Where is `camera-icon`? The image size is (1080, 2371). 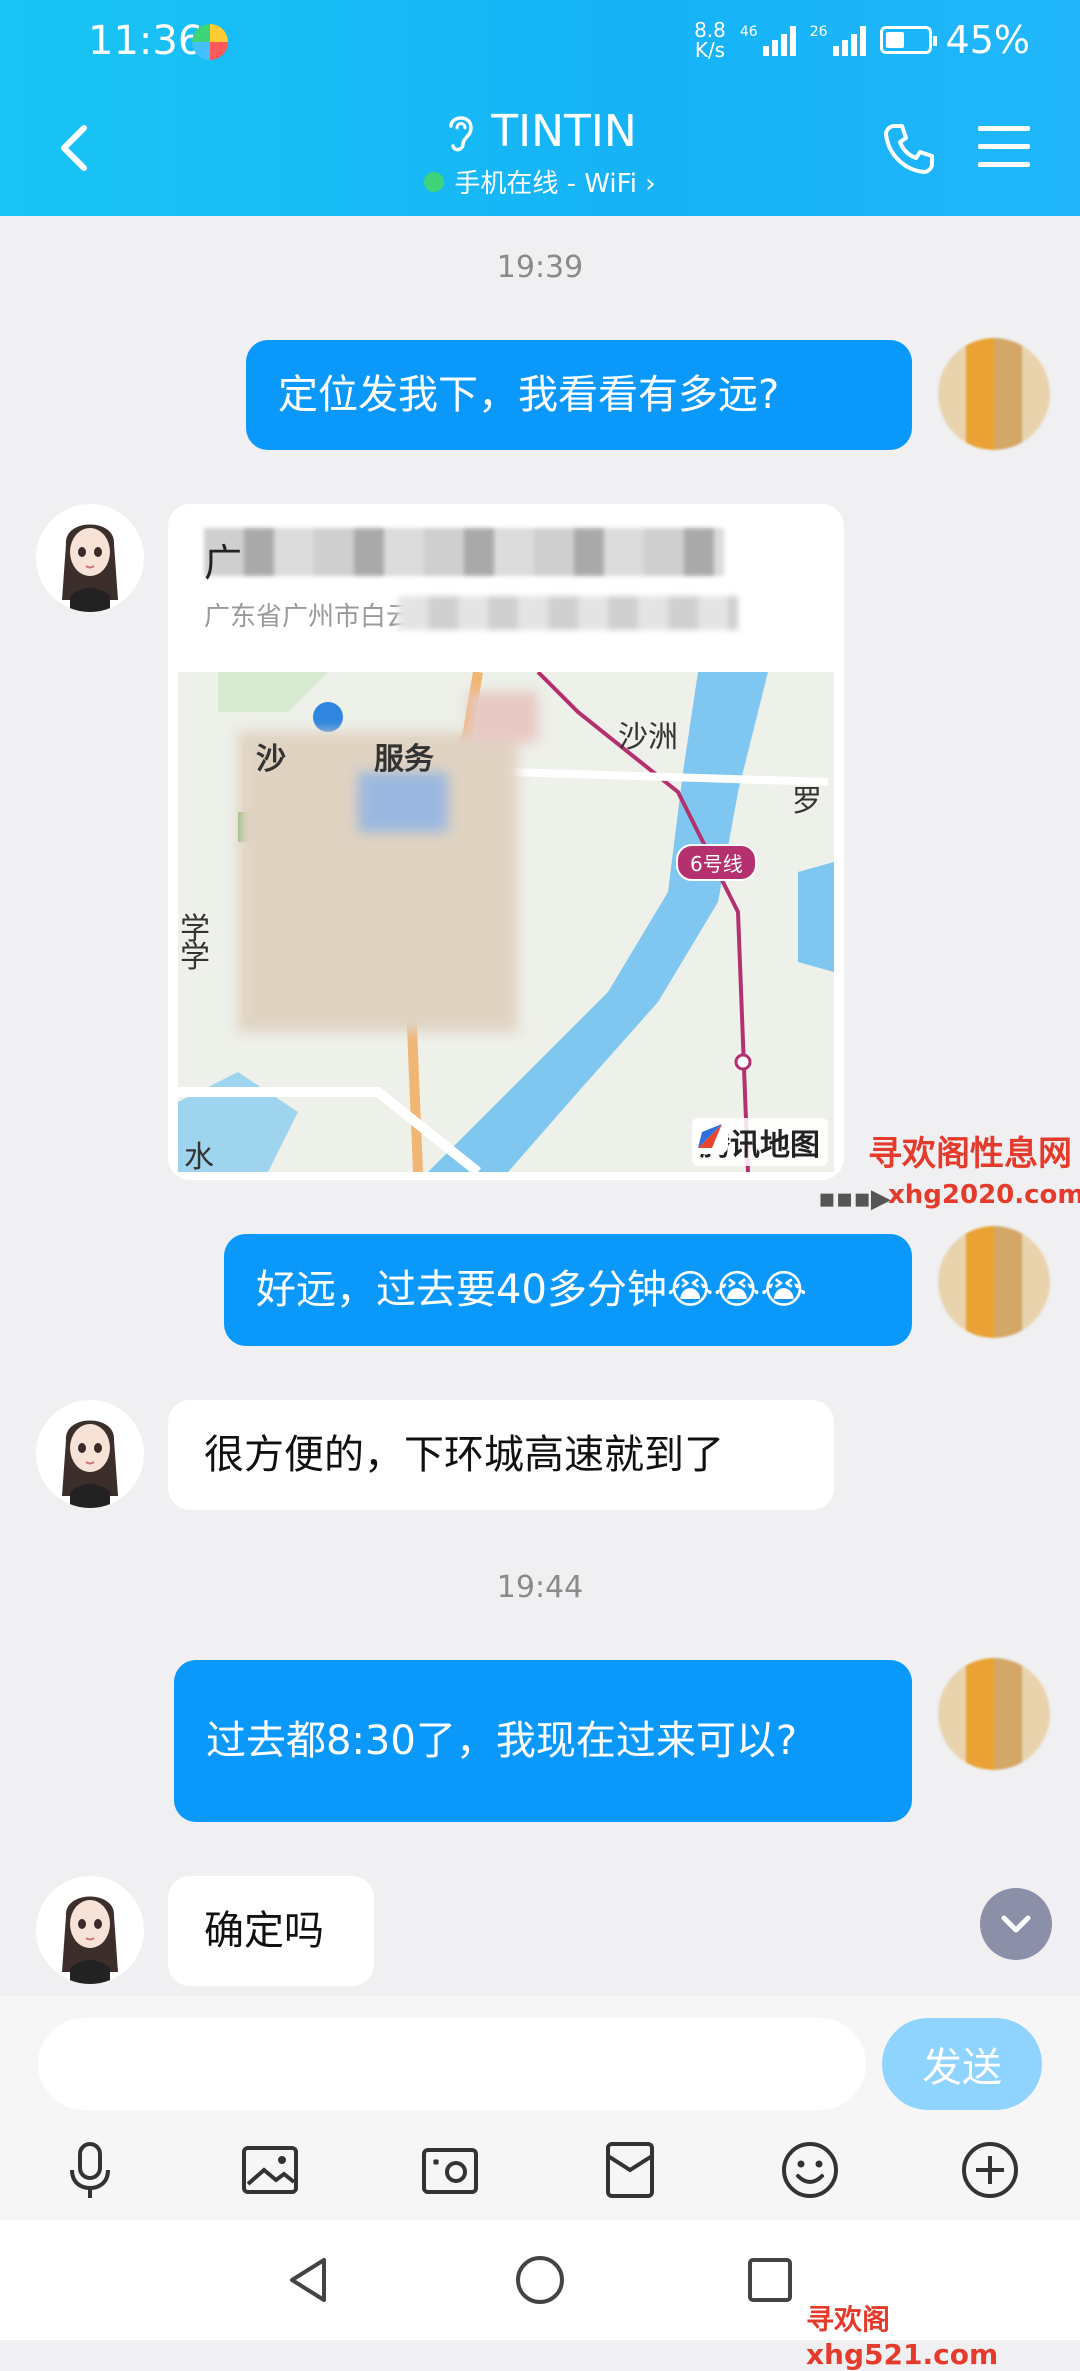 camera-icon is located at coordinates (450, 2171).